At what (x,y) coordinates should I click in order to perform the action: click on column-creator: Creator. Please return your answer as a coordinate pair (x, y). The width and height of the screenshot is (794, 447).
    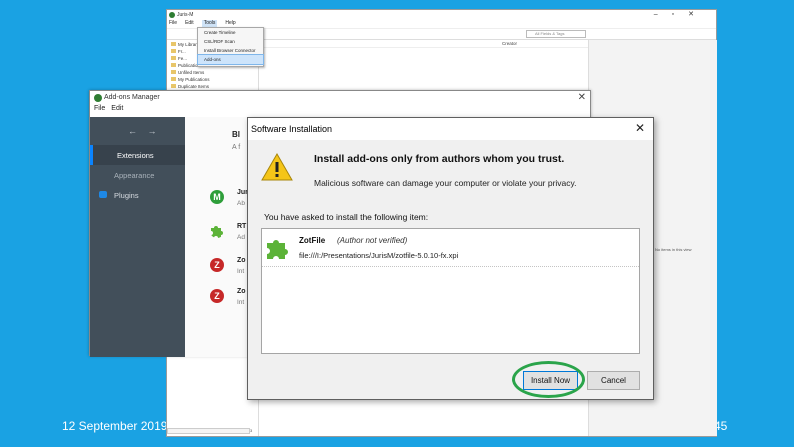
    Looking at the image, I should click on (509, 43).